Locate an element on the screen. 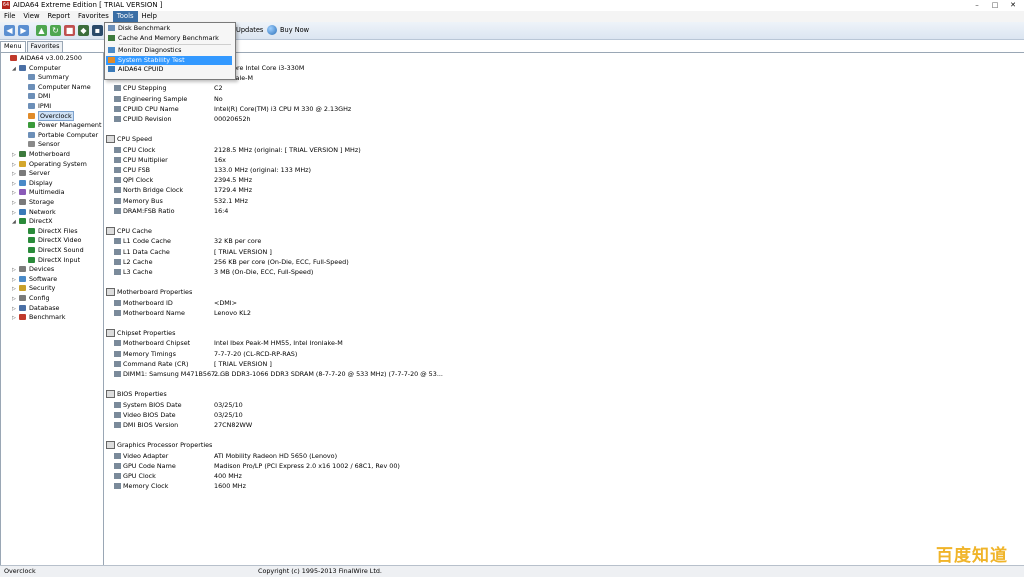  tree-item-motherboard: ▷ Motherboard is located at coordinates (41, 155).